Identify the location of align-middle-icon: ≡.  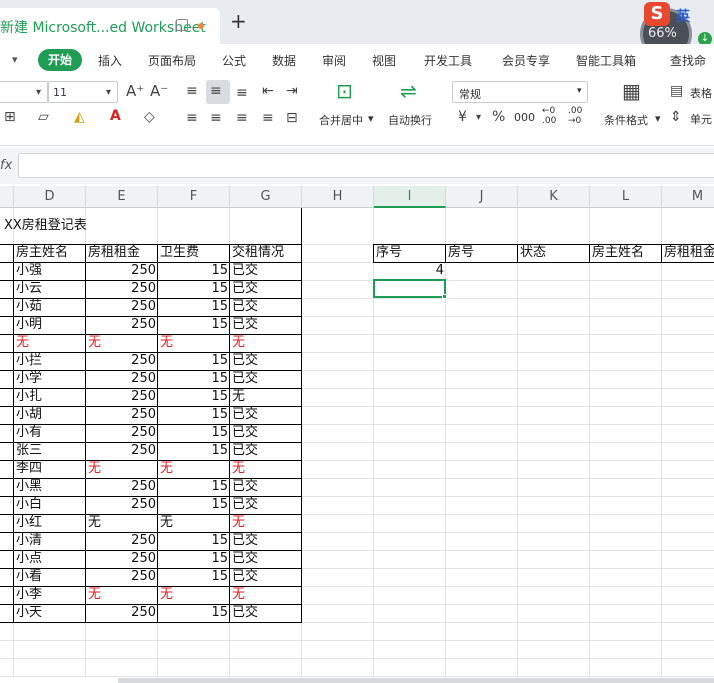
(216, 91).